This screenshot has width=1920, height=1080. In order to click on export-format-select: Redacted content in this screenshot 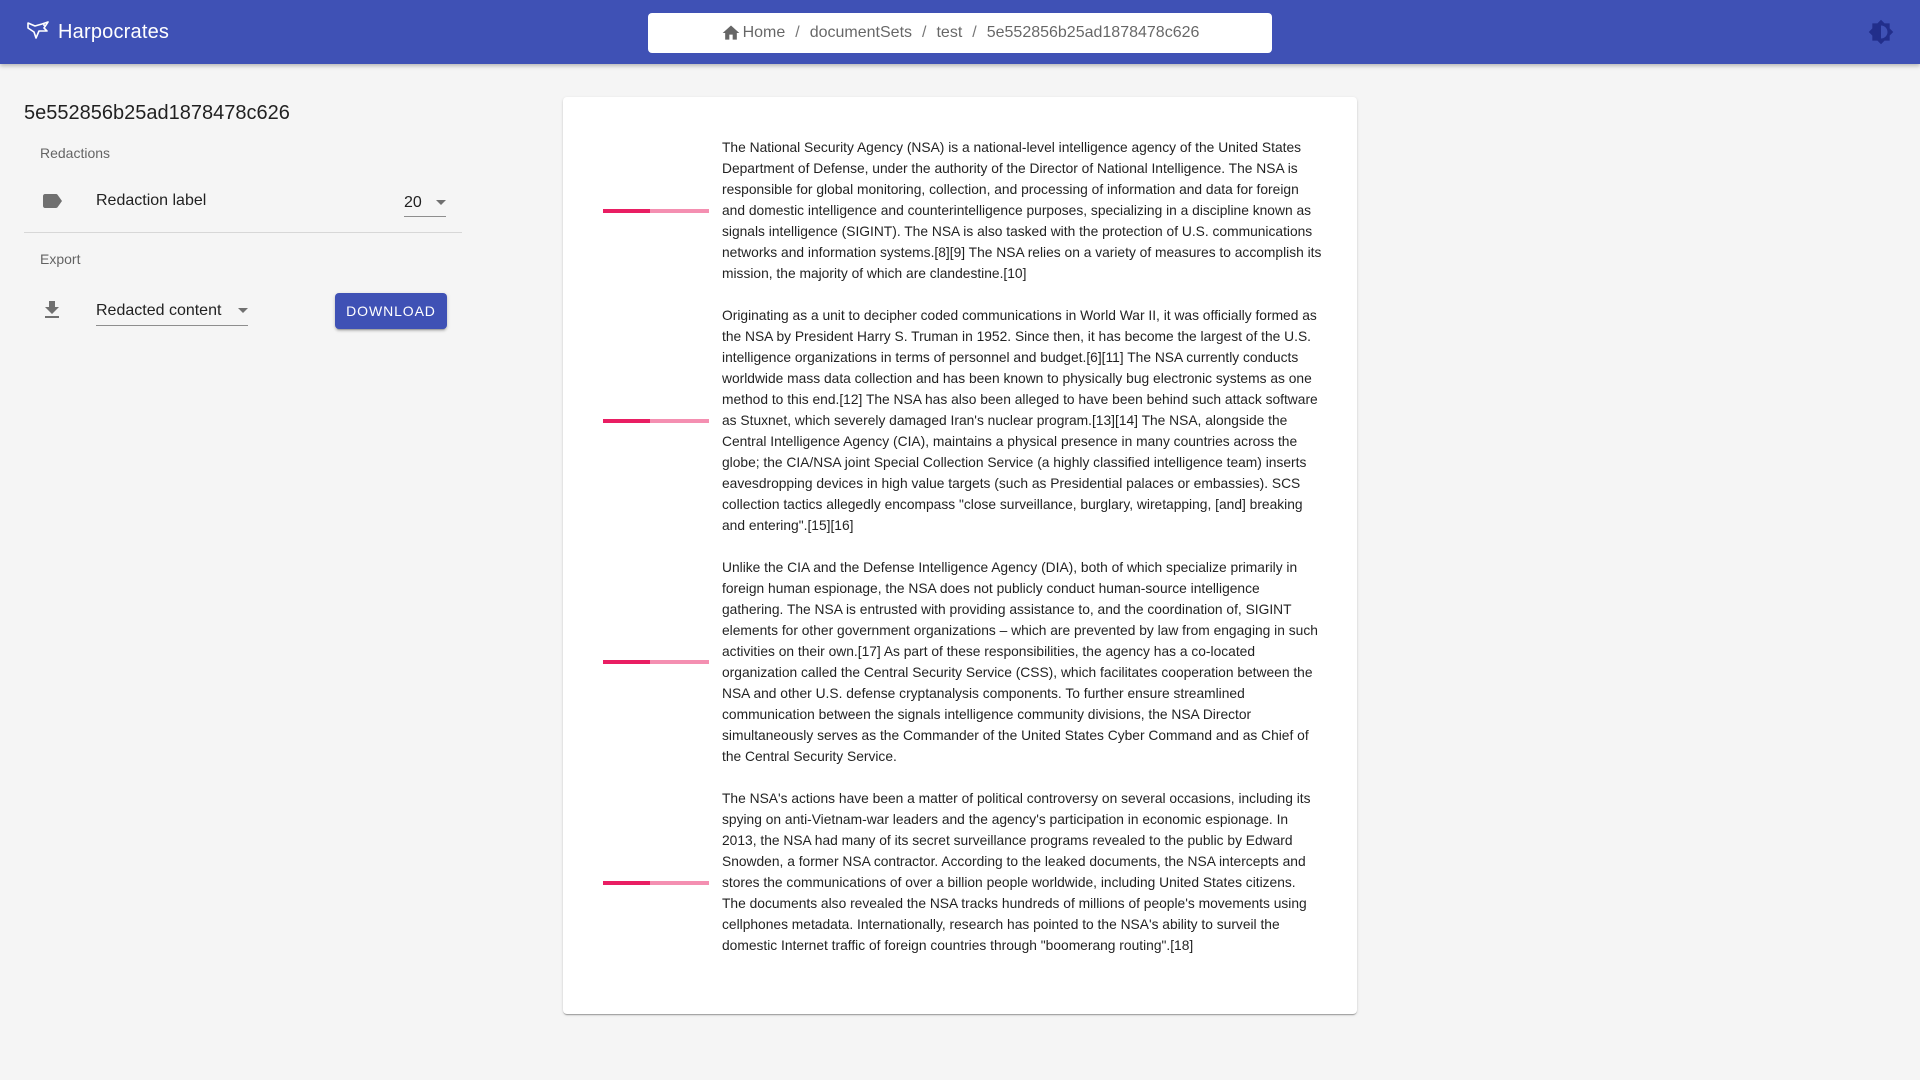, I will do `click(172, 311)`.